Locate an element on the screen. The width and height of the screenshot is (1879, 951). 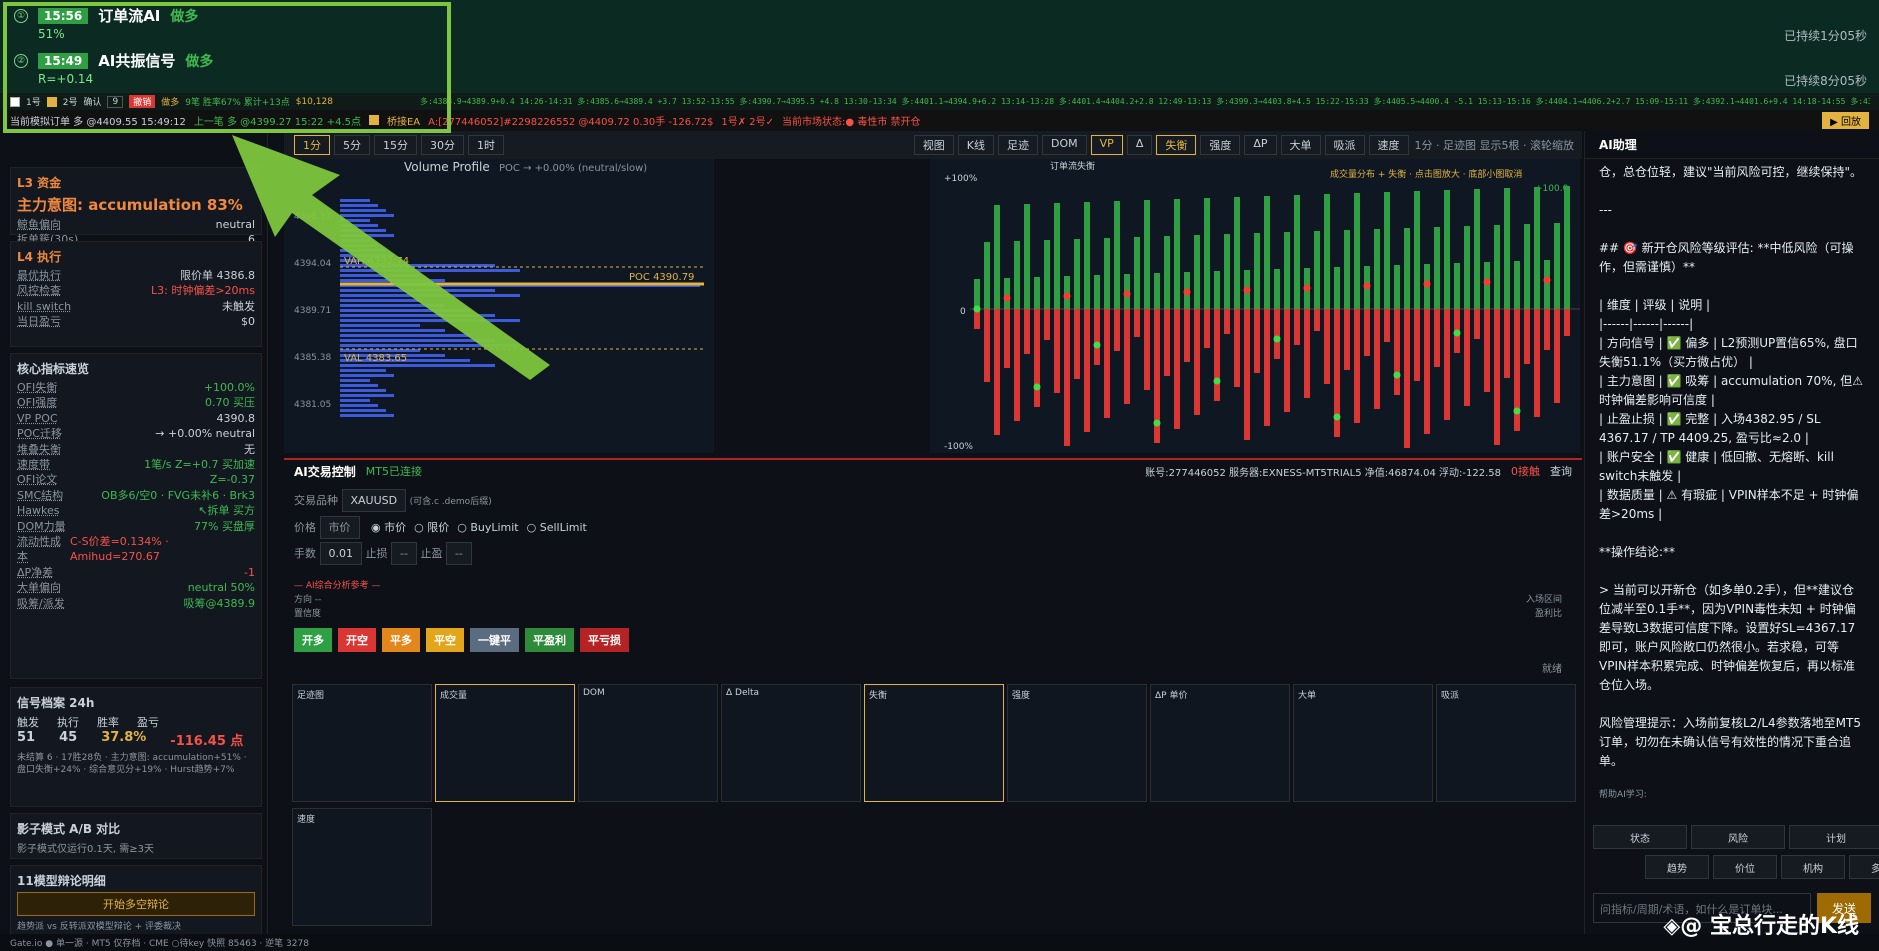
trade-button: 平空 is located at coordinates (445, 640).